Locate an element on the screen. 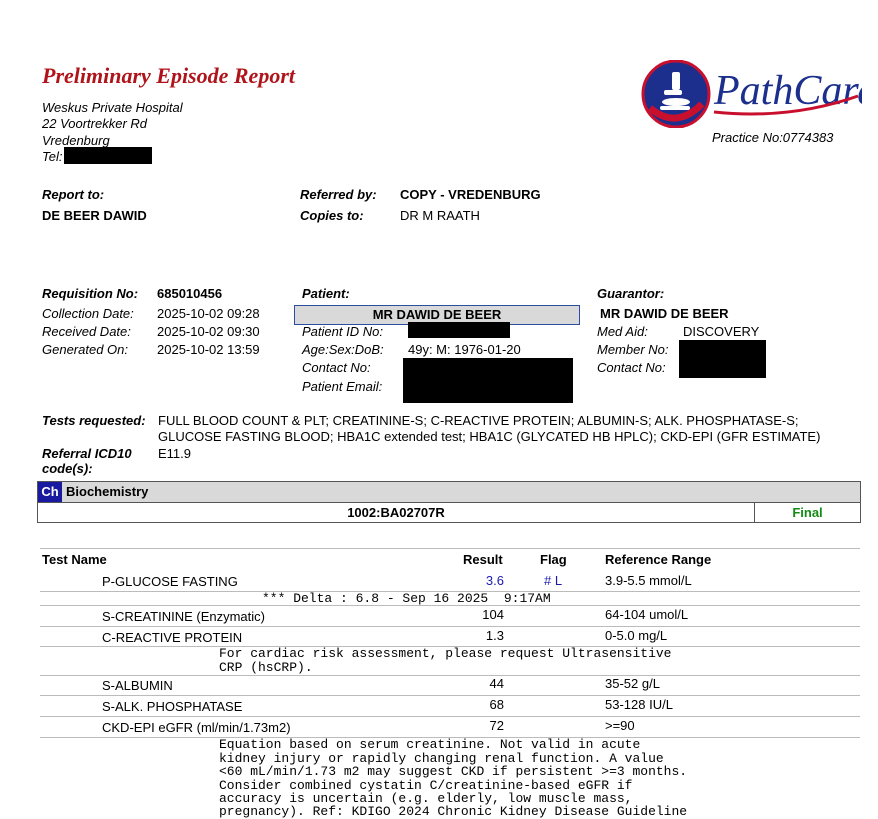 The image size is (878, 819). generated-on-label: Generated On: is located at coordinates (85, 349).